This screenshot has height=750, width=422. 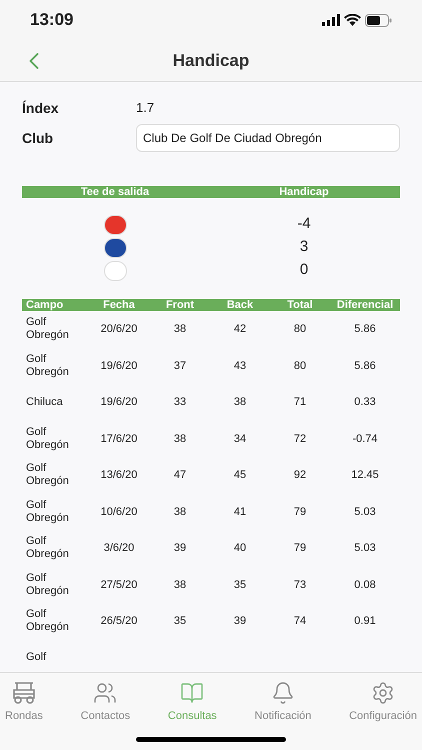 I want to click on table-cell-text: 43, so click(x=240, y=366).